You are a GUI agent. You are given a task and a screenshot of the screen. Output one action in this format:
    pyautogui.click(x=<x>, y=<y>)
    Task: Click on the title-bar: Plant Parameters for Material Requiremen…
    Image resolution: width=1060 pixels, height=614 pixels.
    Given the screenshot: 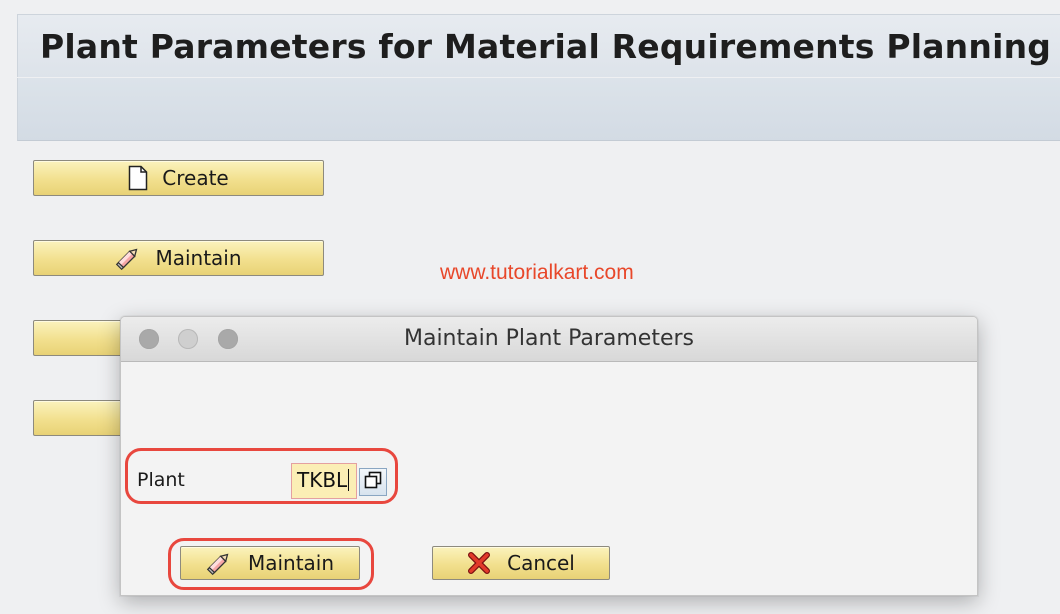 What is the action you would take?
    pyautogui.click(x=538, y=45)
    